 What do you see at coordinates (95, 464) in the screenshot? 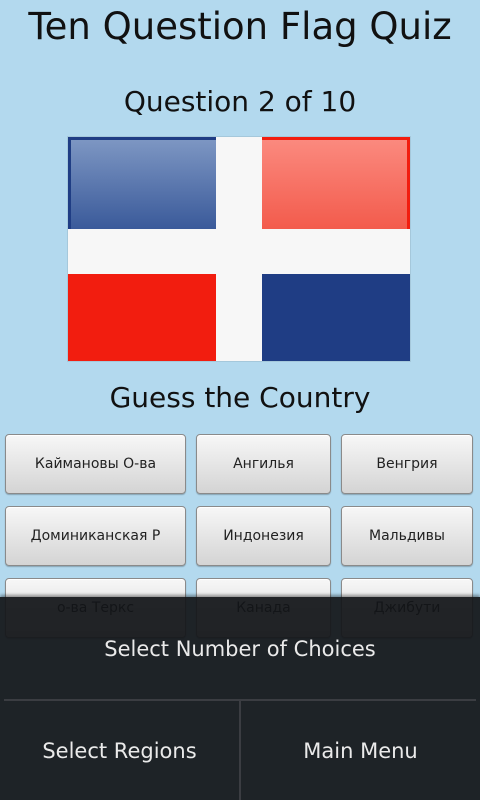
I see `choice-button-1: Каймановы О-ва` at bounding box center [95, 464].